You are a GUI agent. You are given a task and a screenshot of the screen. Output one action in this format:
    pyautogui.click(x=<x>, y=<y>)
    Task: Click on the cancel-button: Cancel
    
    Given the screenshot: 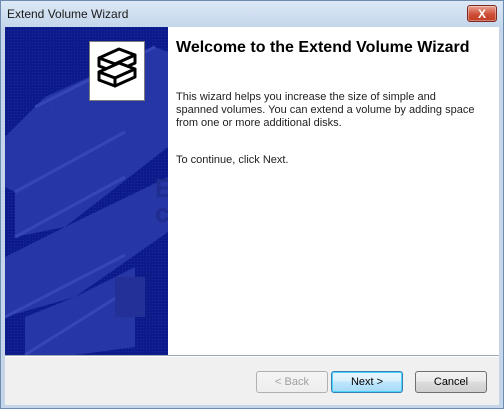 What is the action you would take?
    pyautogui.click(x=451, y=382)
    